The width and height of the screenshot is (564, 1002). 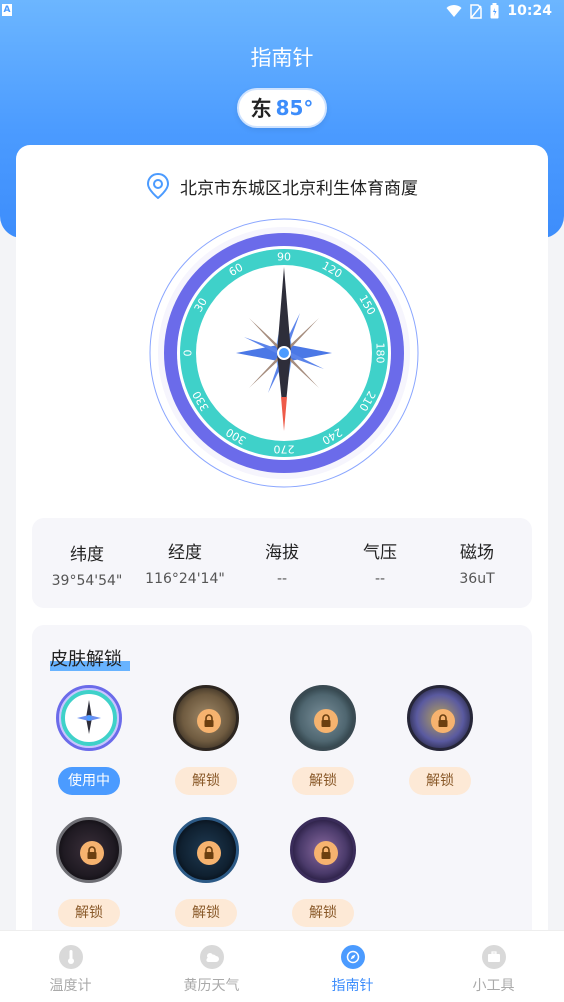 I want to click on dial-label: 0, so click(x=188, y=353).